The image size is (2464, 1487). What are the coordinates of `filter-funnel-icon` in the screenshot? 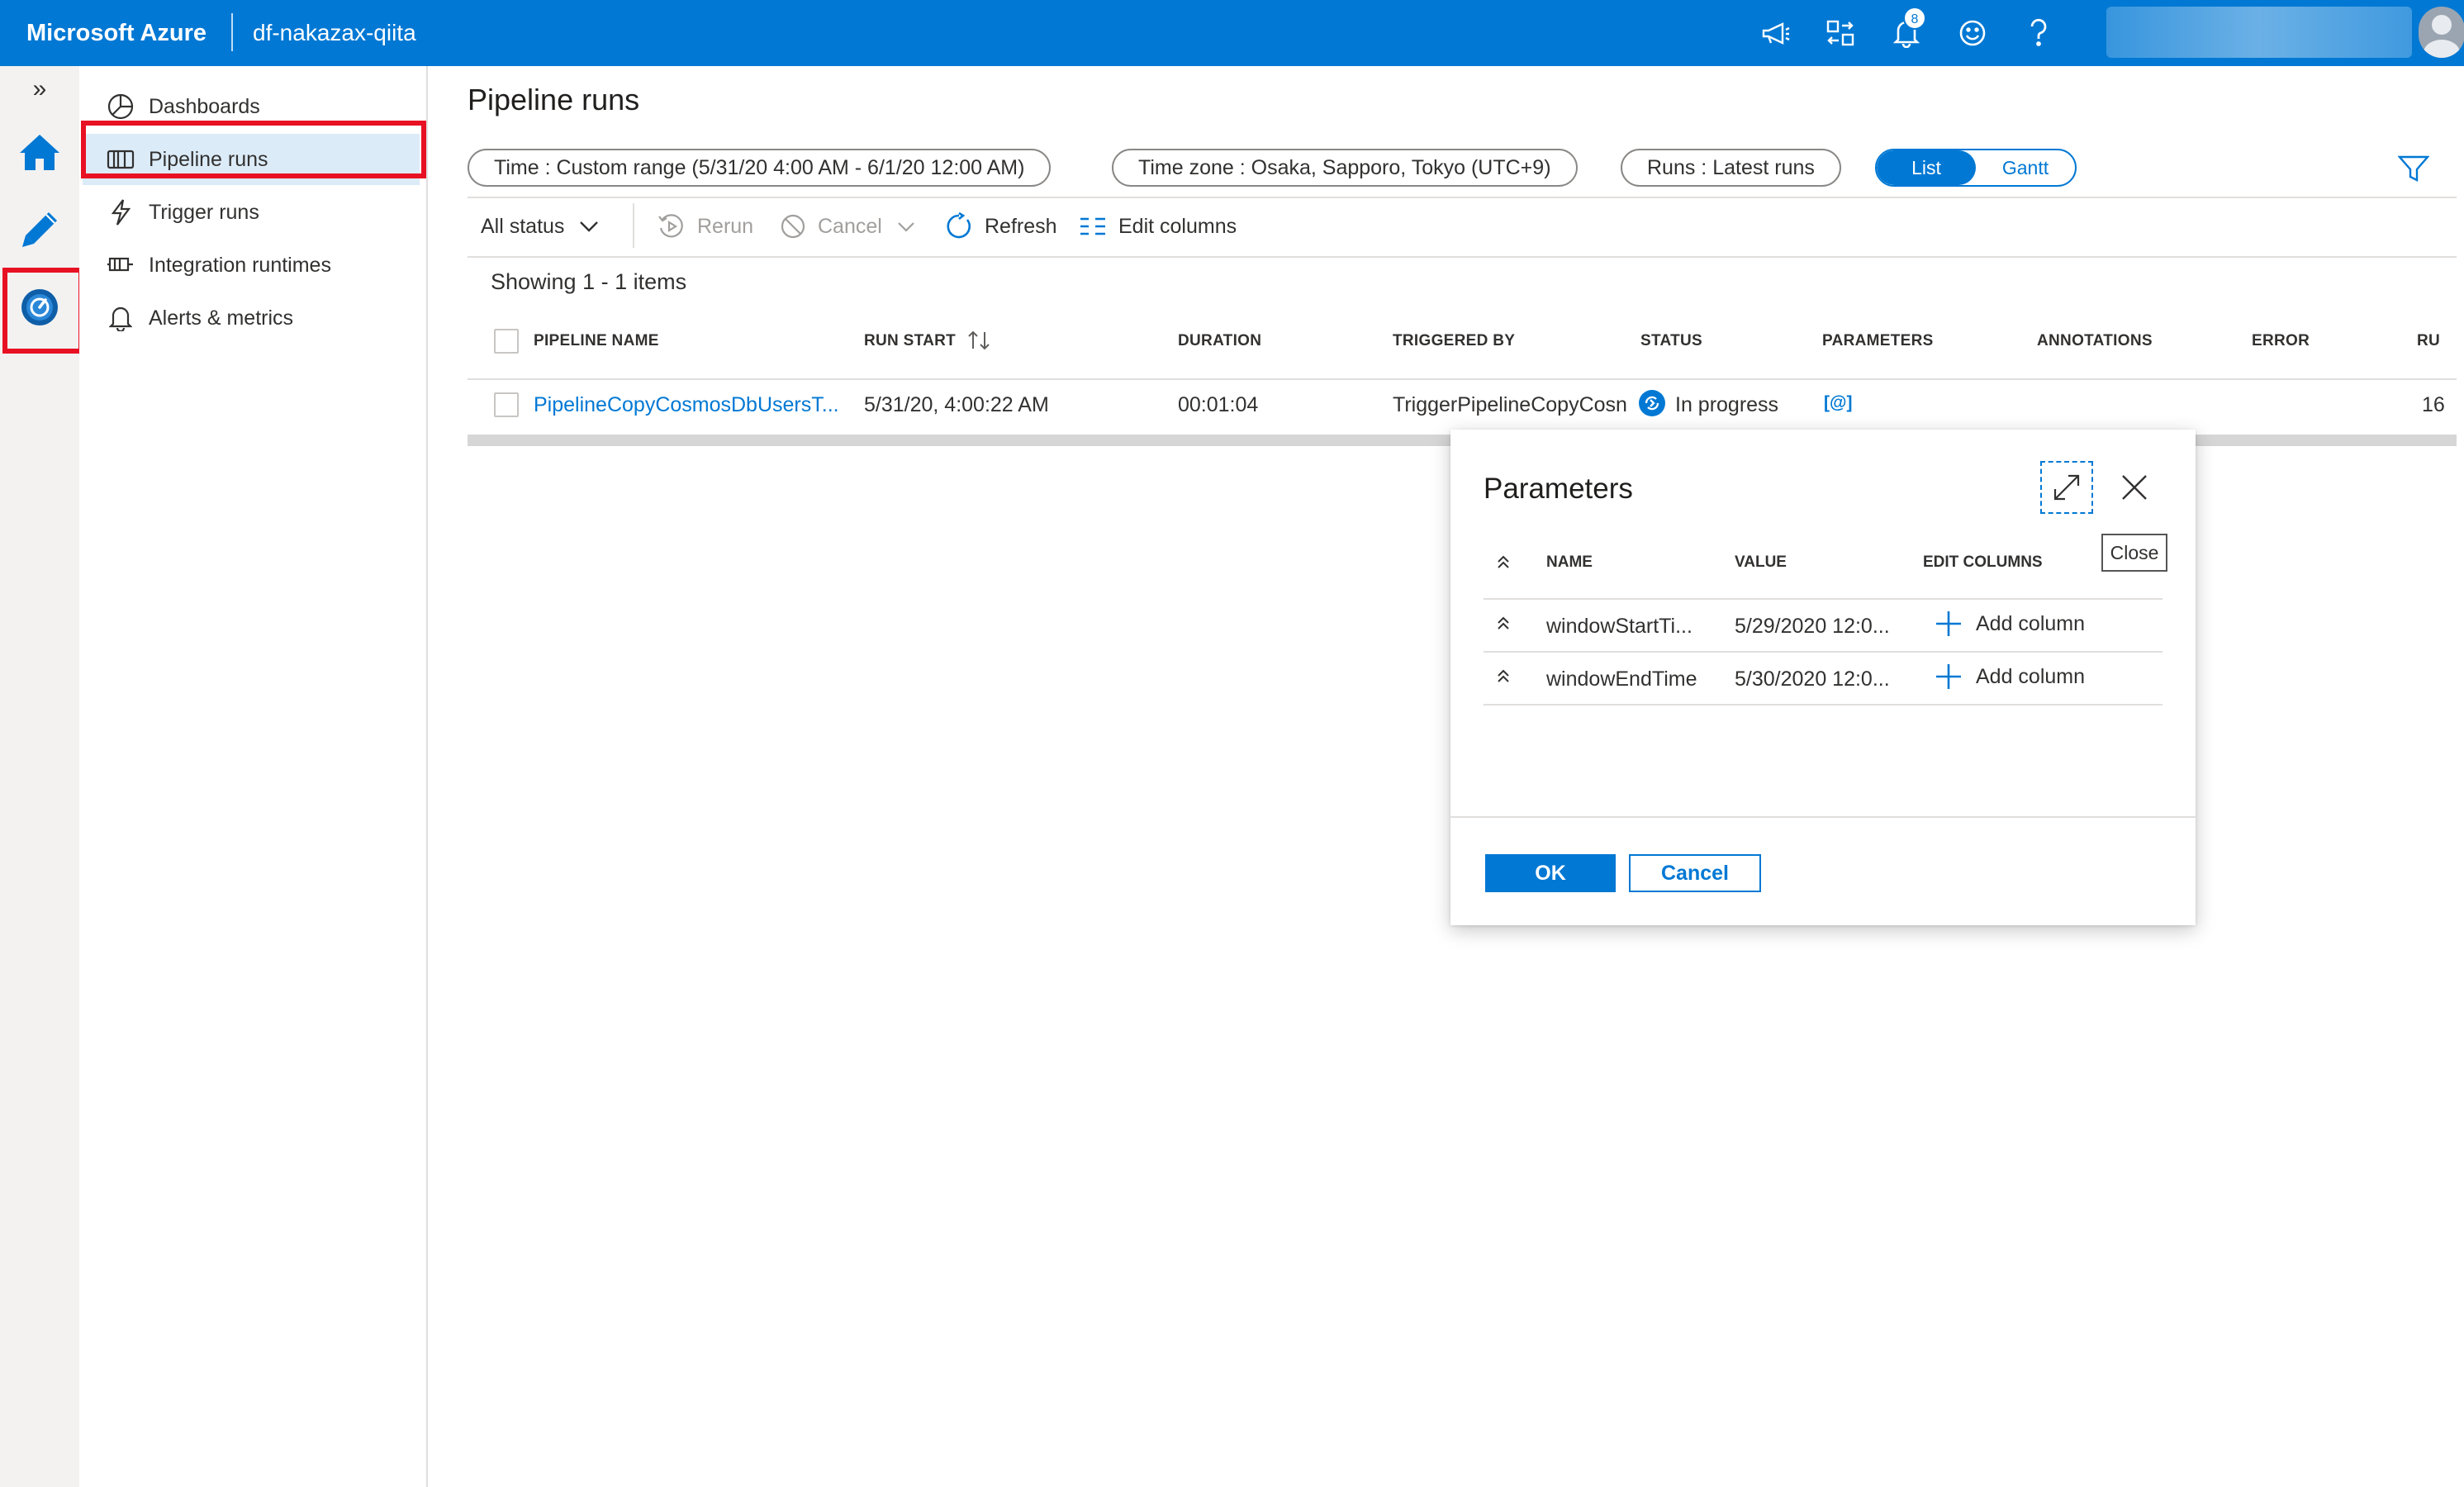 It's located at (2413, 168).